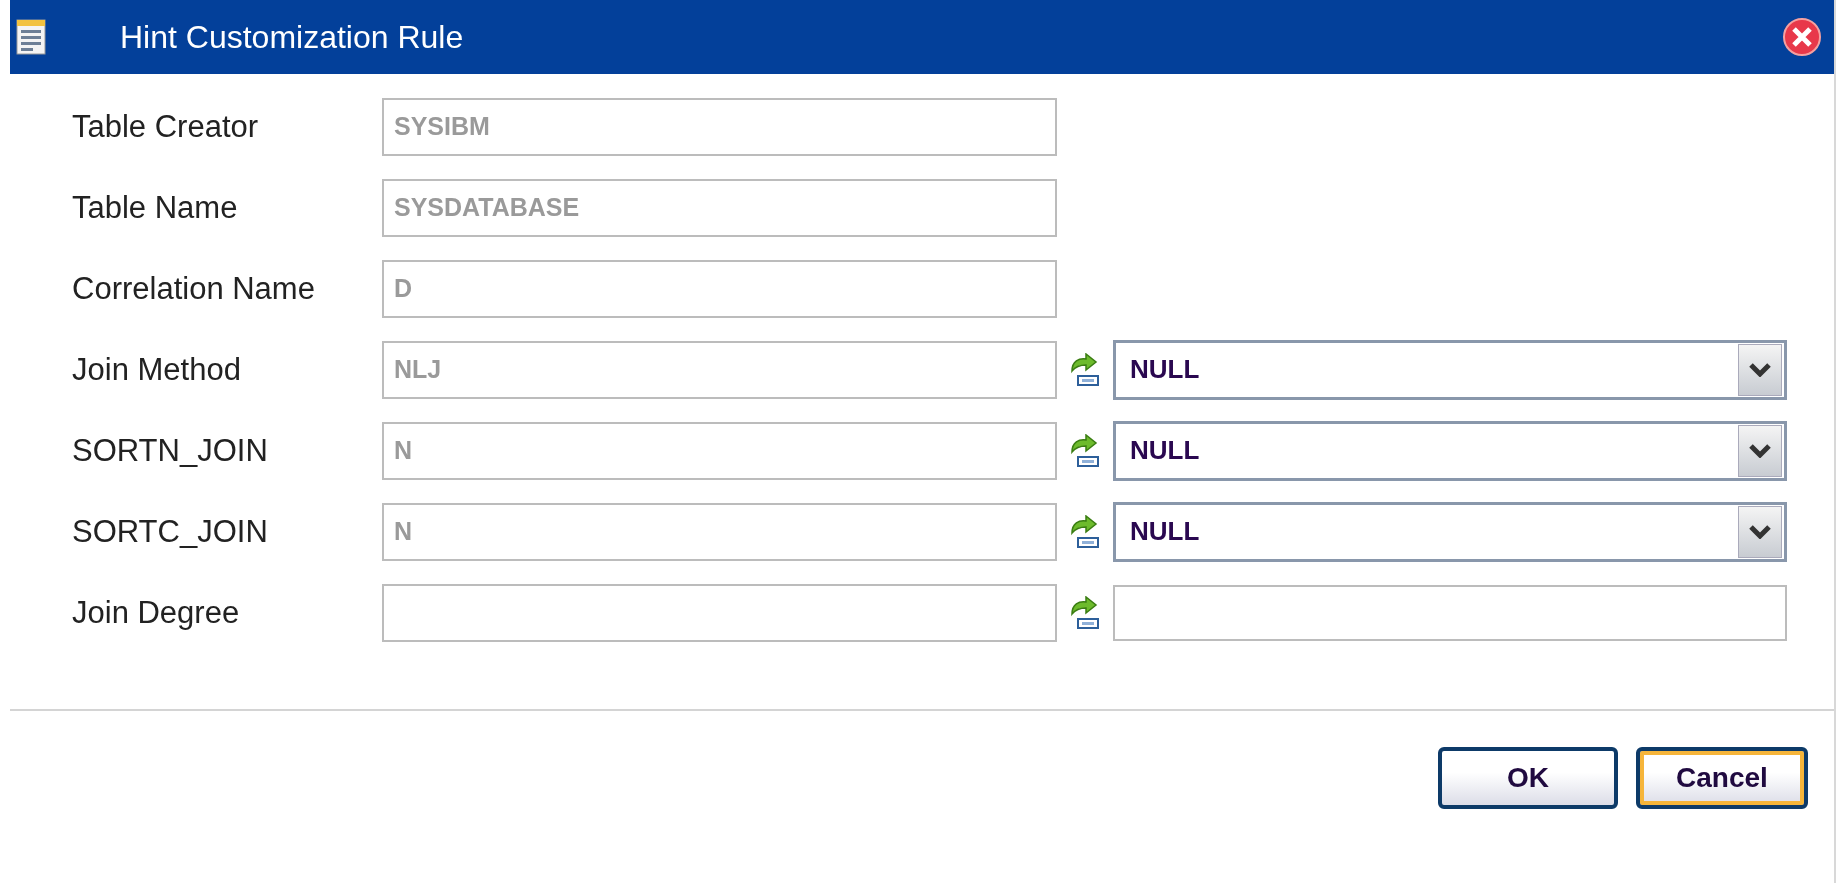 The height and width of the screenshot is (883, 1844). What do you see at coordinates (1450, 612) in the screenshot?
I see `text-field` at bounding box center [1450, 612].